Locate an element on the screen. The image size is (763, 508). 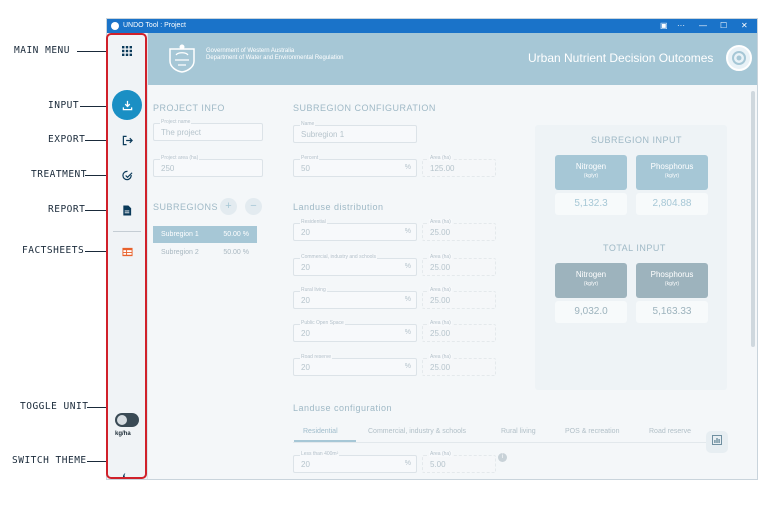
landuse-residential-field: Residential 20 % is located at coordinates (355, 230).